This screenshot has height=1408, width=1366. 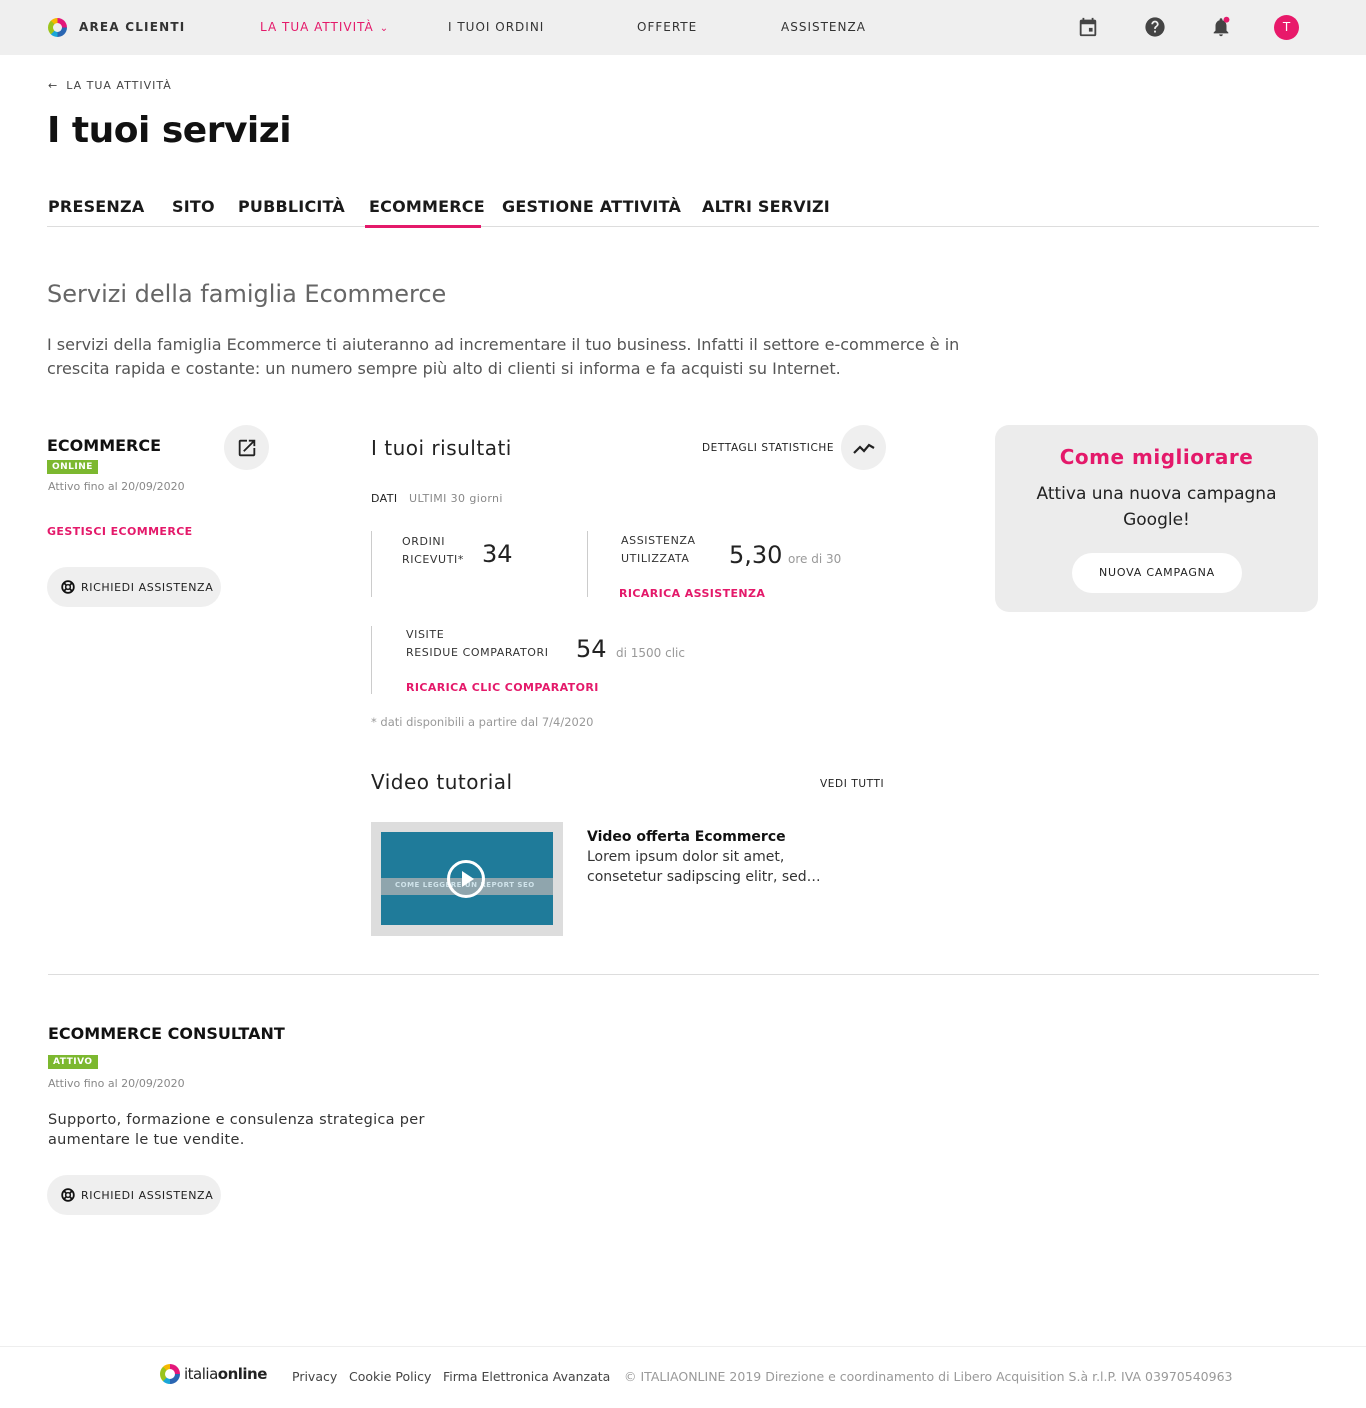 I want to click on nav-assistenza: ASSISTENZA, so click(x=823, y=27).